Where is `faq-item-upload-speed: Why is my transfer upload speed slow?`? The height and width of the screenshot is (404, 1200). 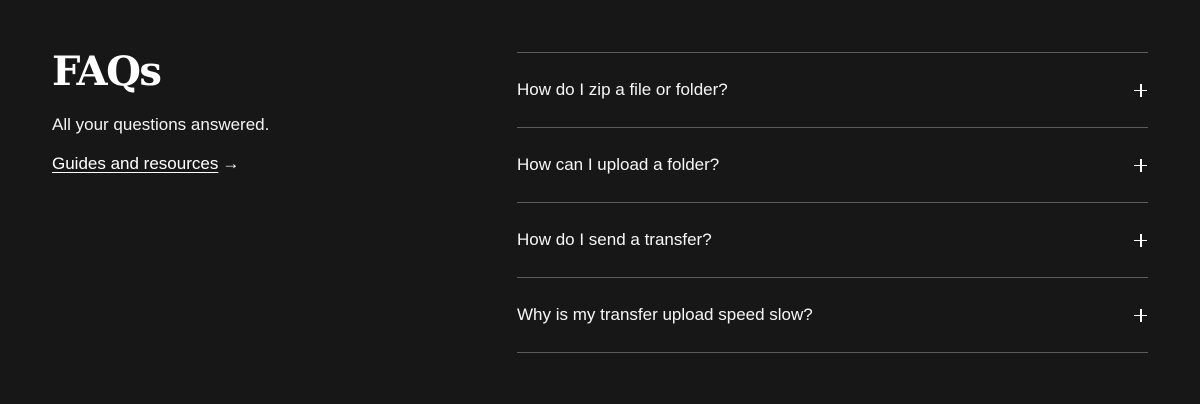 faq-item-upload-speed: Why is my transfer upload speed slow? is located at coordinates (832, 315).